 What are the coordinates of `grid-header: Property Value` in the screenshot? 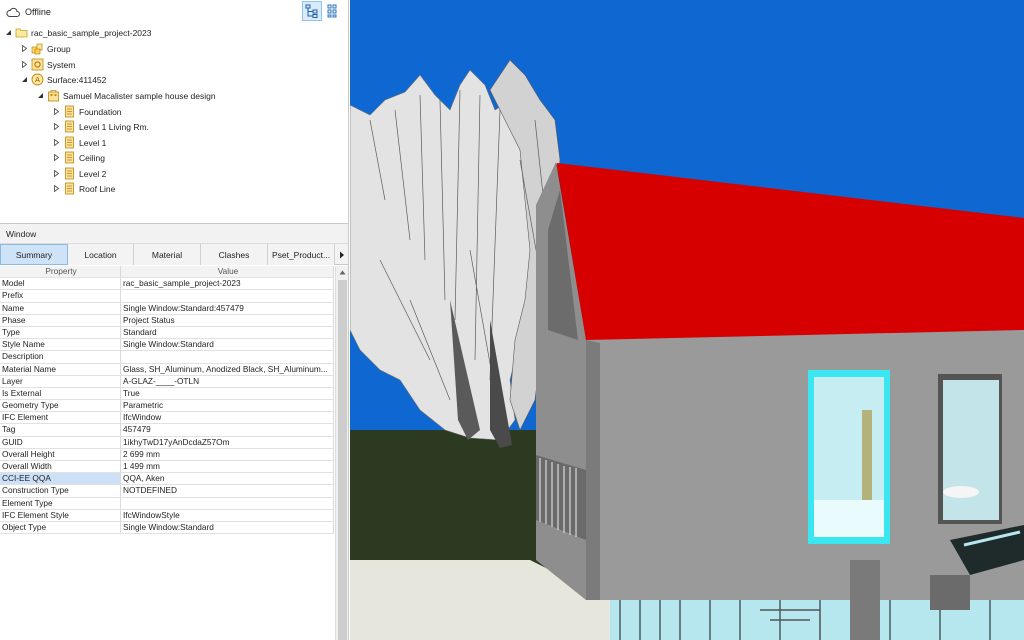 It's located at (167, 272).